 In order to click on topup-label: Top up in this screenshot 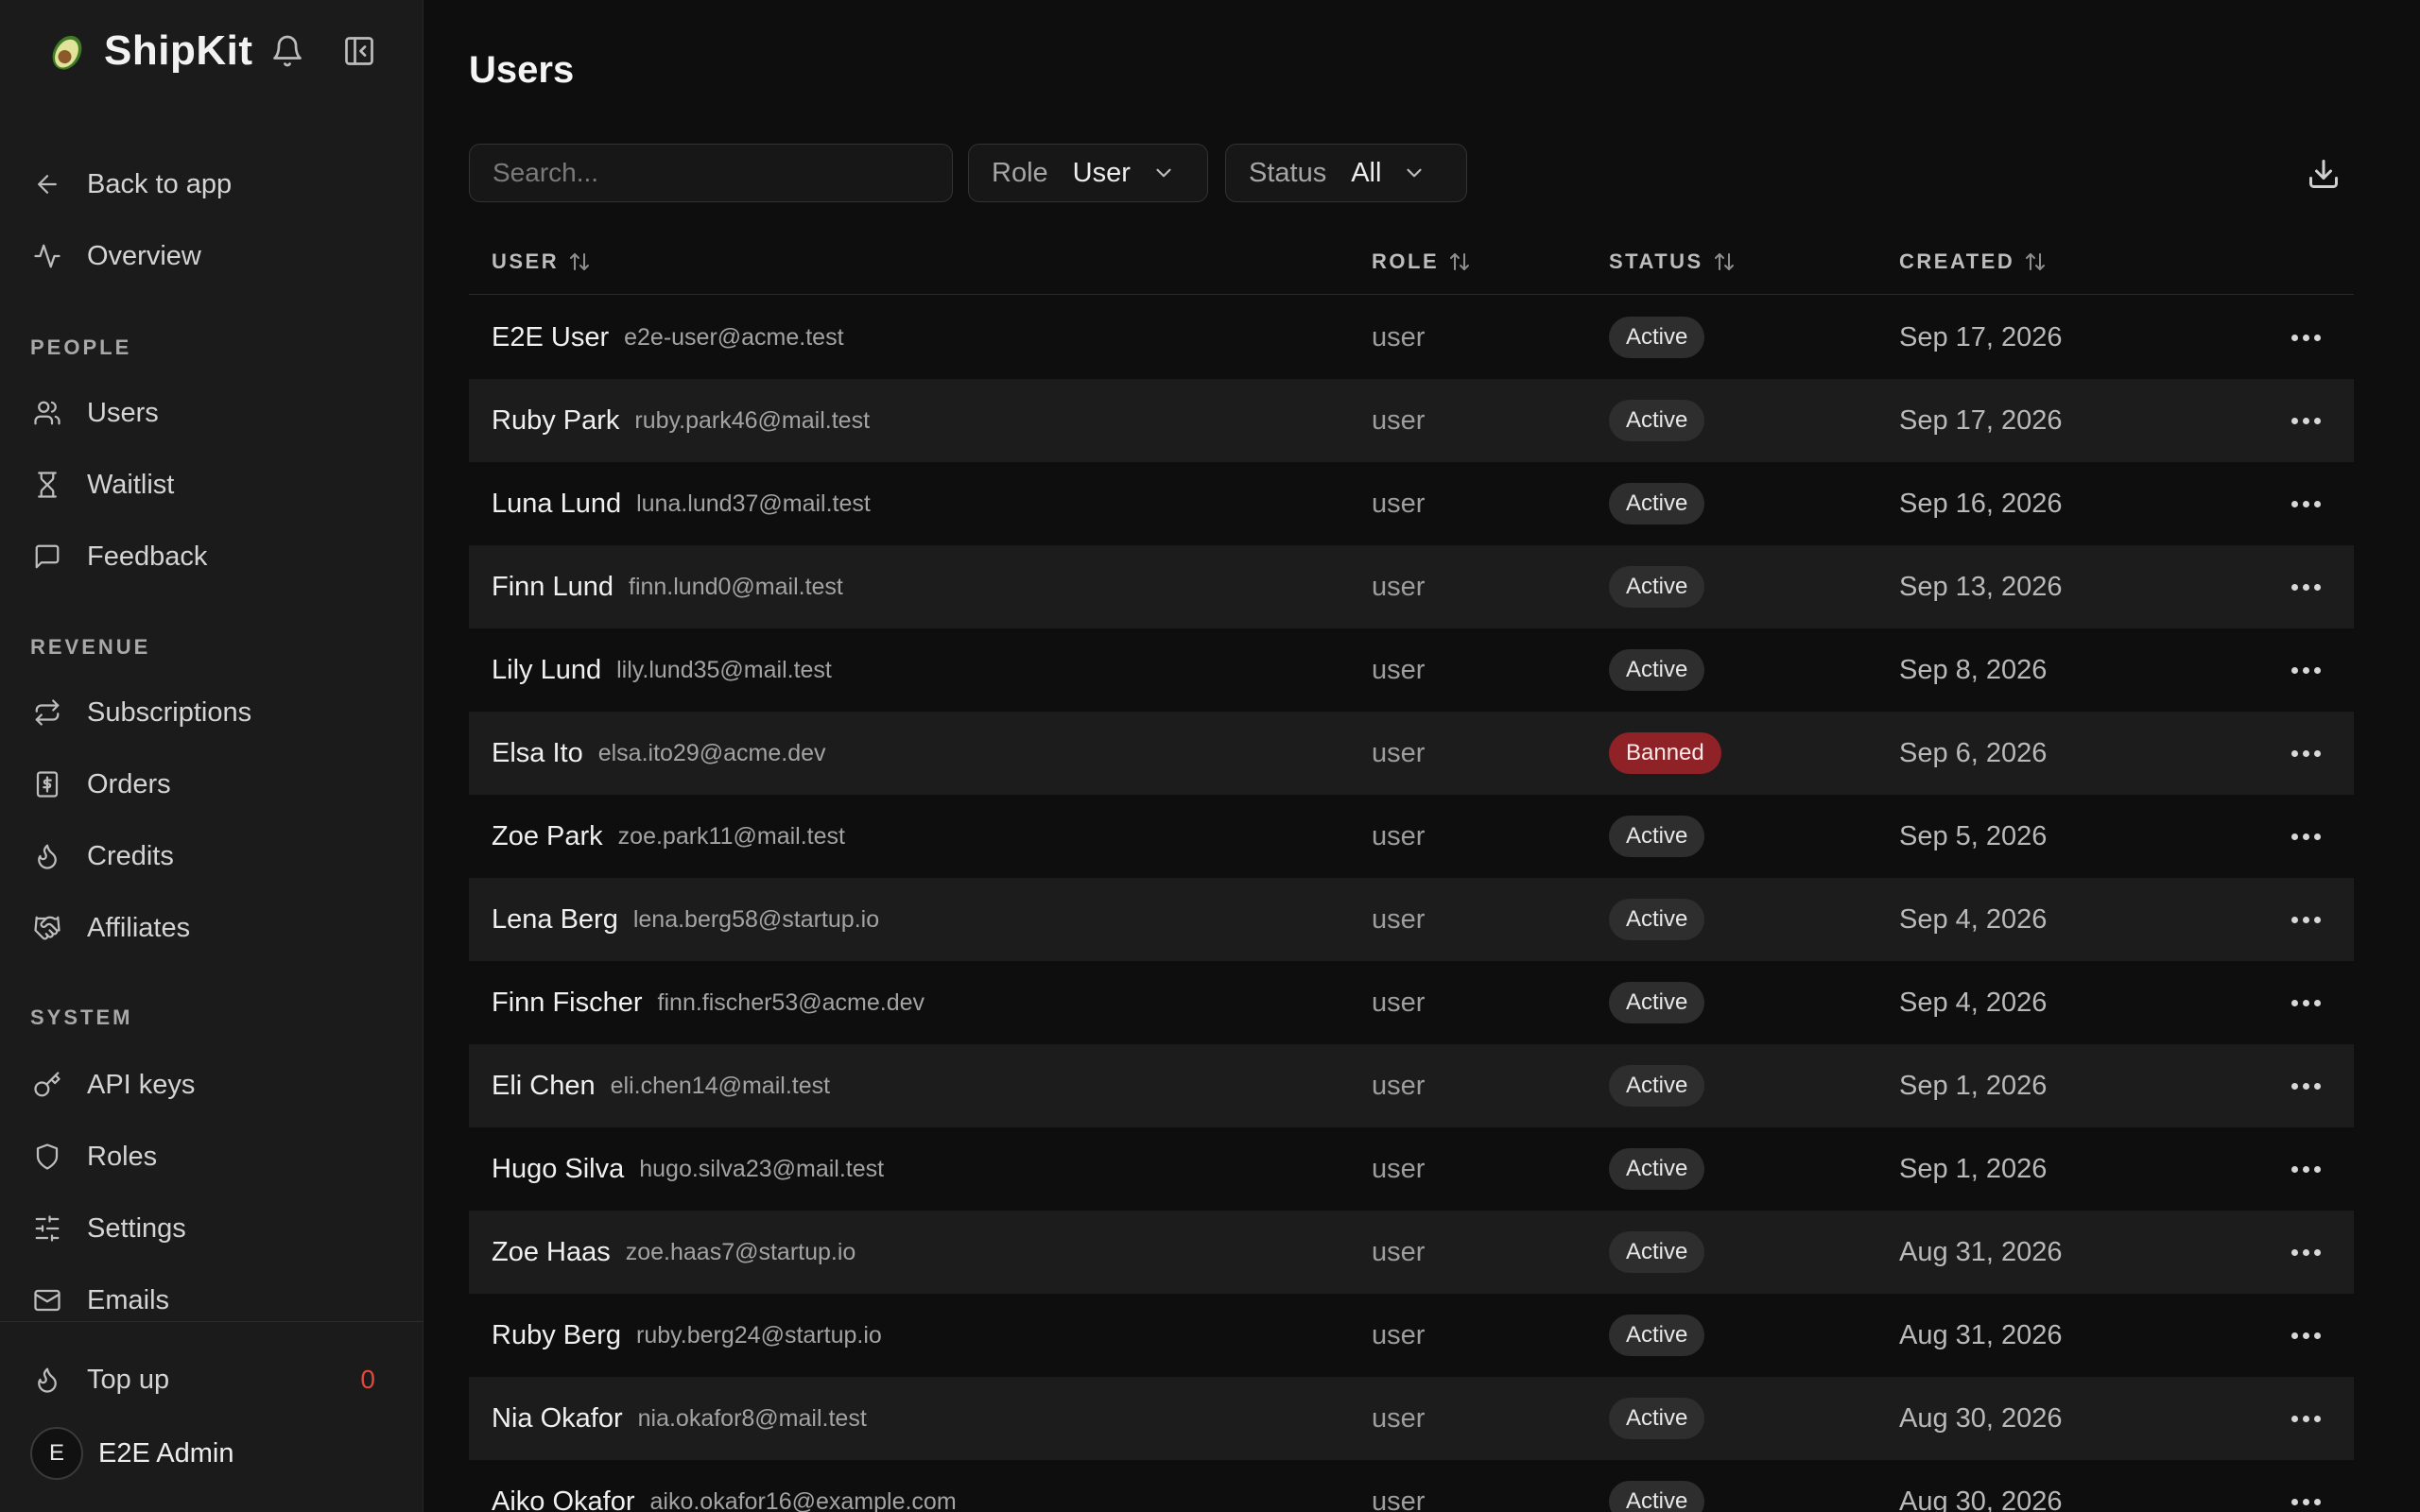, I will do `click(129, 1379)`.